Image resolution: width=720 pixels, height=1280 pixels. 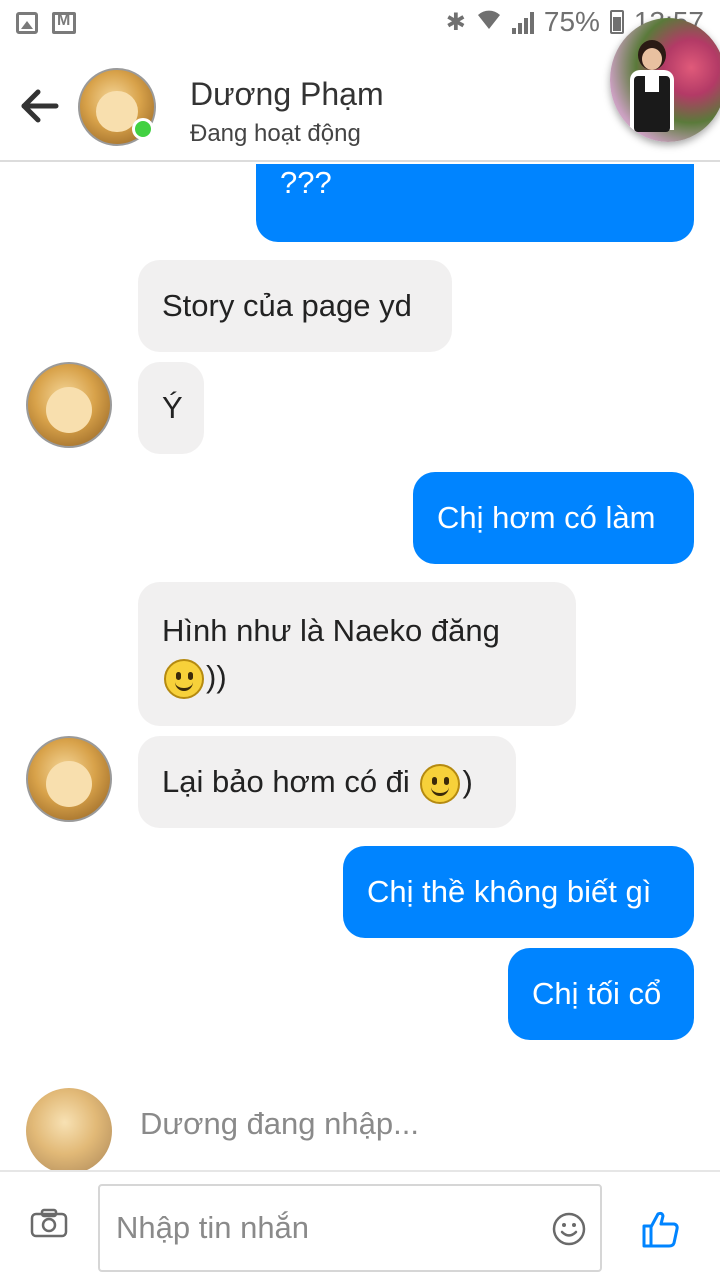 What do you see at coordinates (652, 90) in the screenshot?
I see `chat-head-photo` at bounding box center [652, 90].